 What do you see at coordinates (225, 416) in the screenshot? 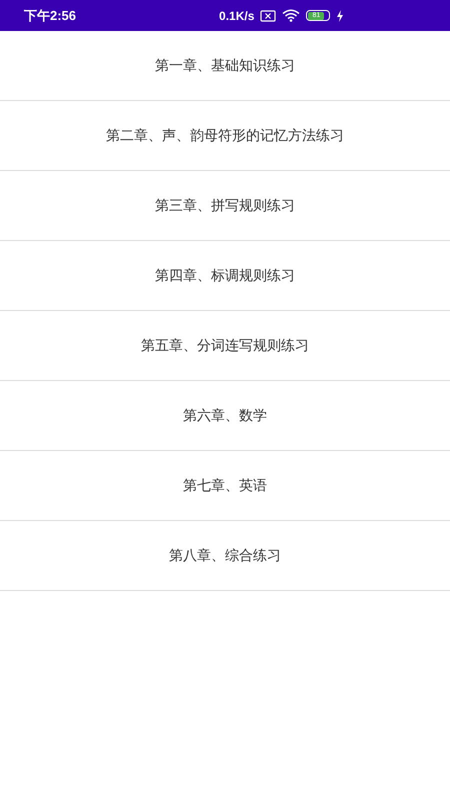
I see `chapter-item: 第六章、数学` at bounding box center [225, 416].